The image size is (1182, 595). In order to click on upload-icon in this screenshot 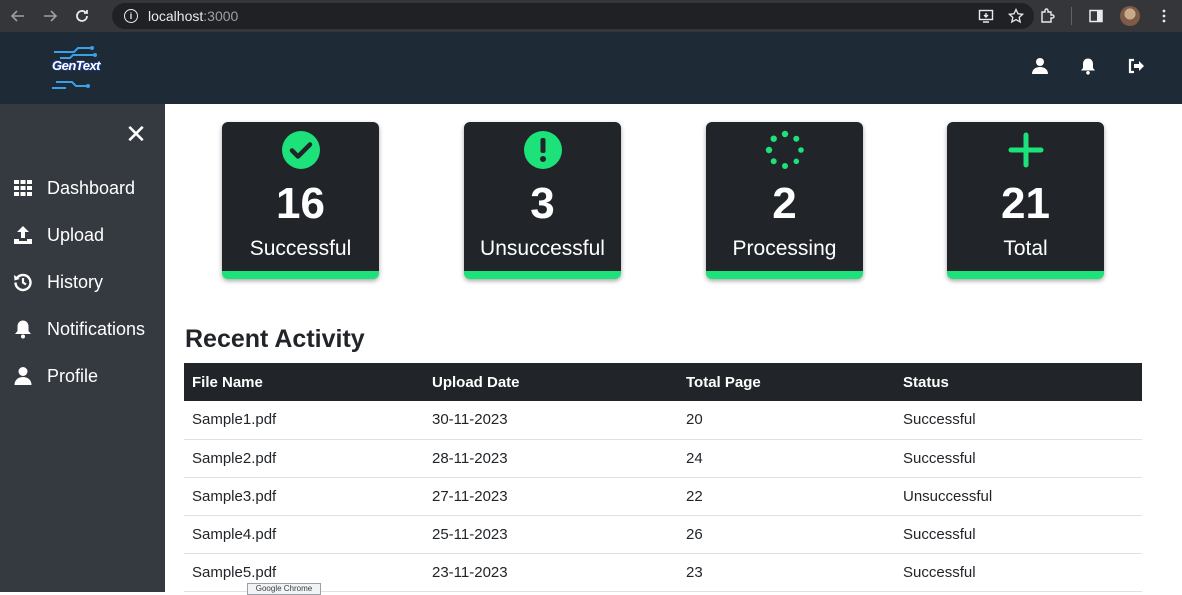, I will do `click(23, 235)`.